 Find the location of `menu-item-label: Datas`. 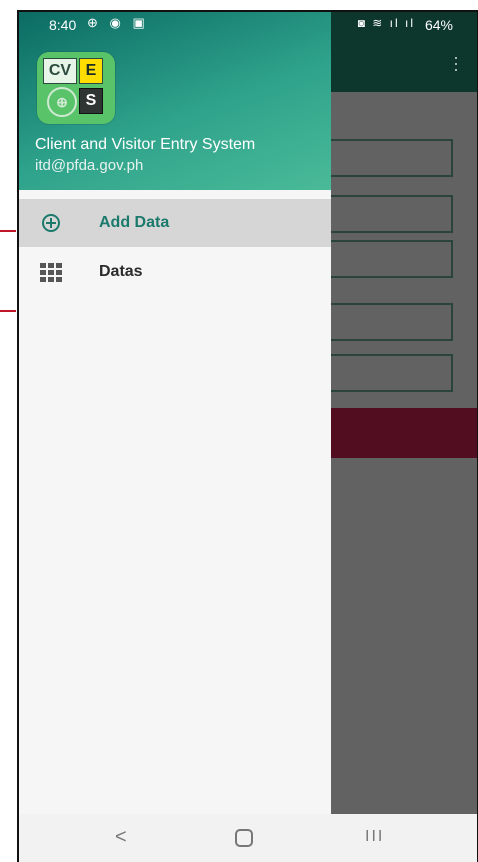

menu-item-label: Datas is located at coordinates (121, 271).